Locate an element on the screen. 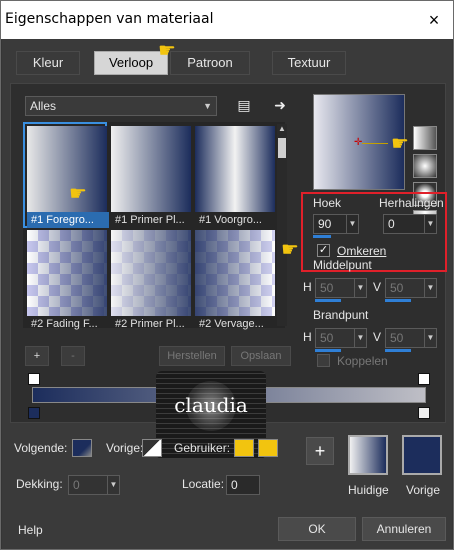 This screenshot has width=454, height=550. center-label: Middelpunt is located at coordinates (342, 265).